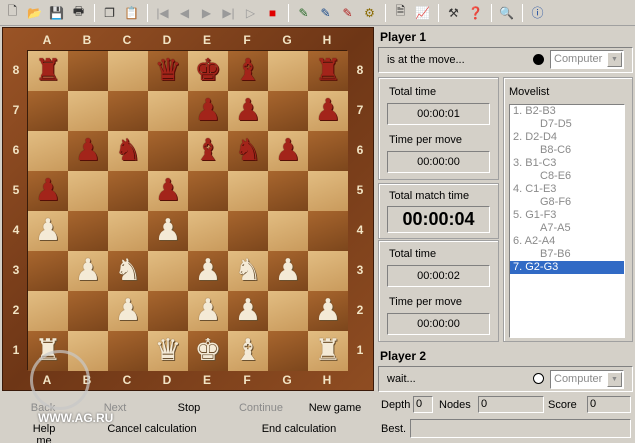 This screenshot has width=635, height=443. I want to click on square-a7, so click(48, 111).